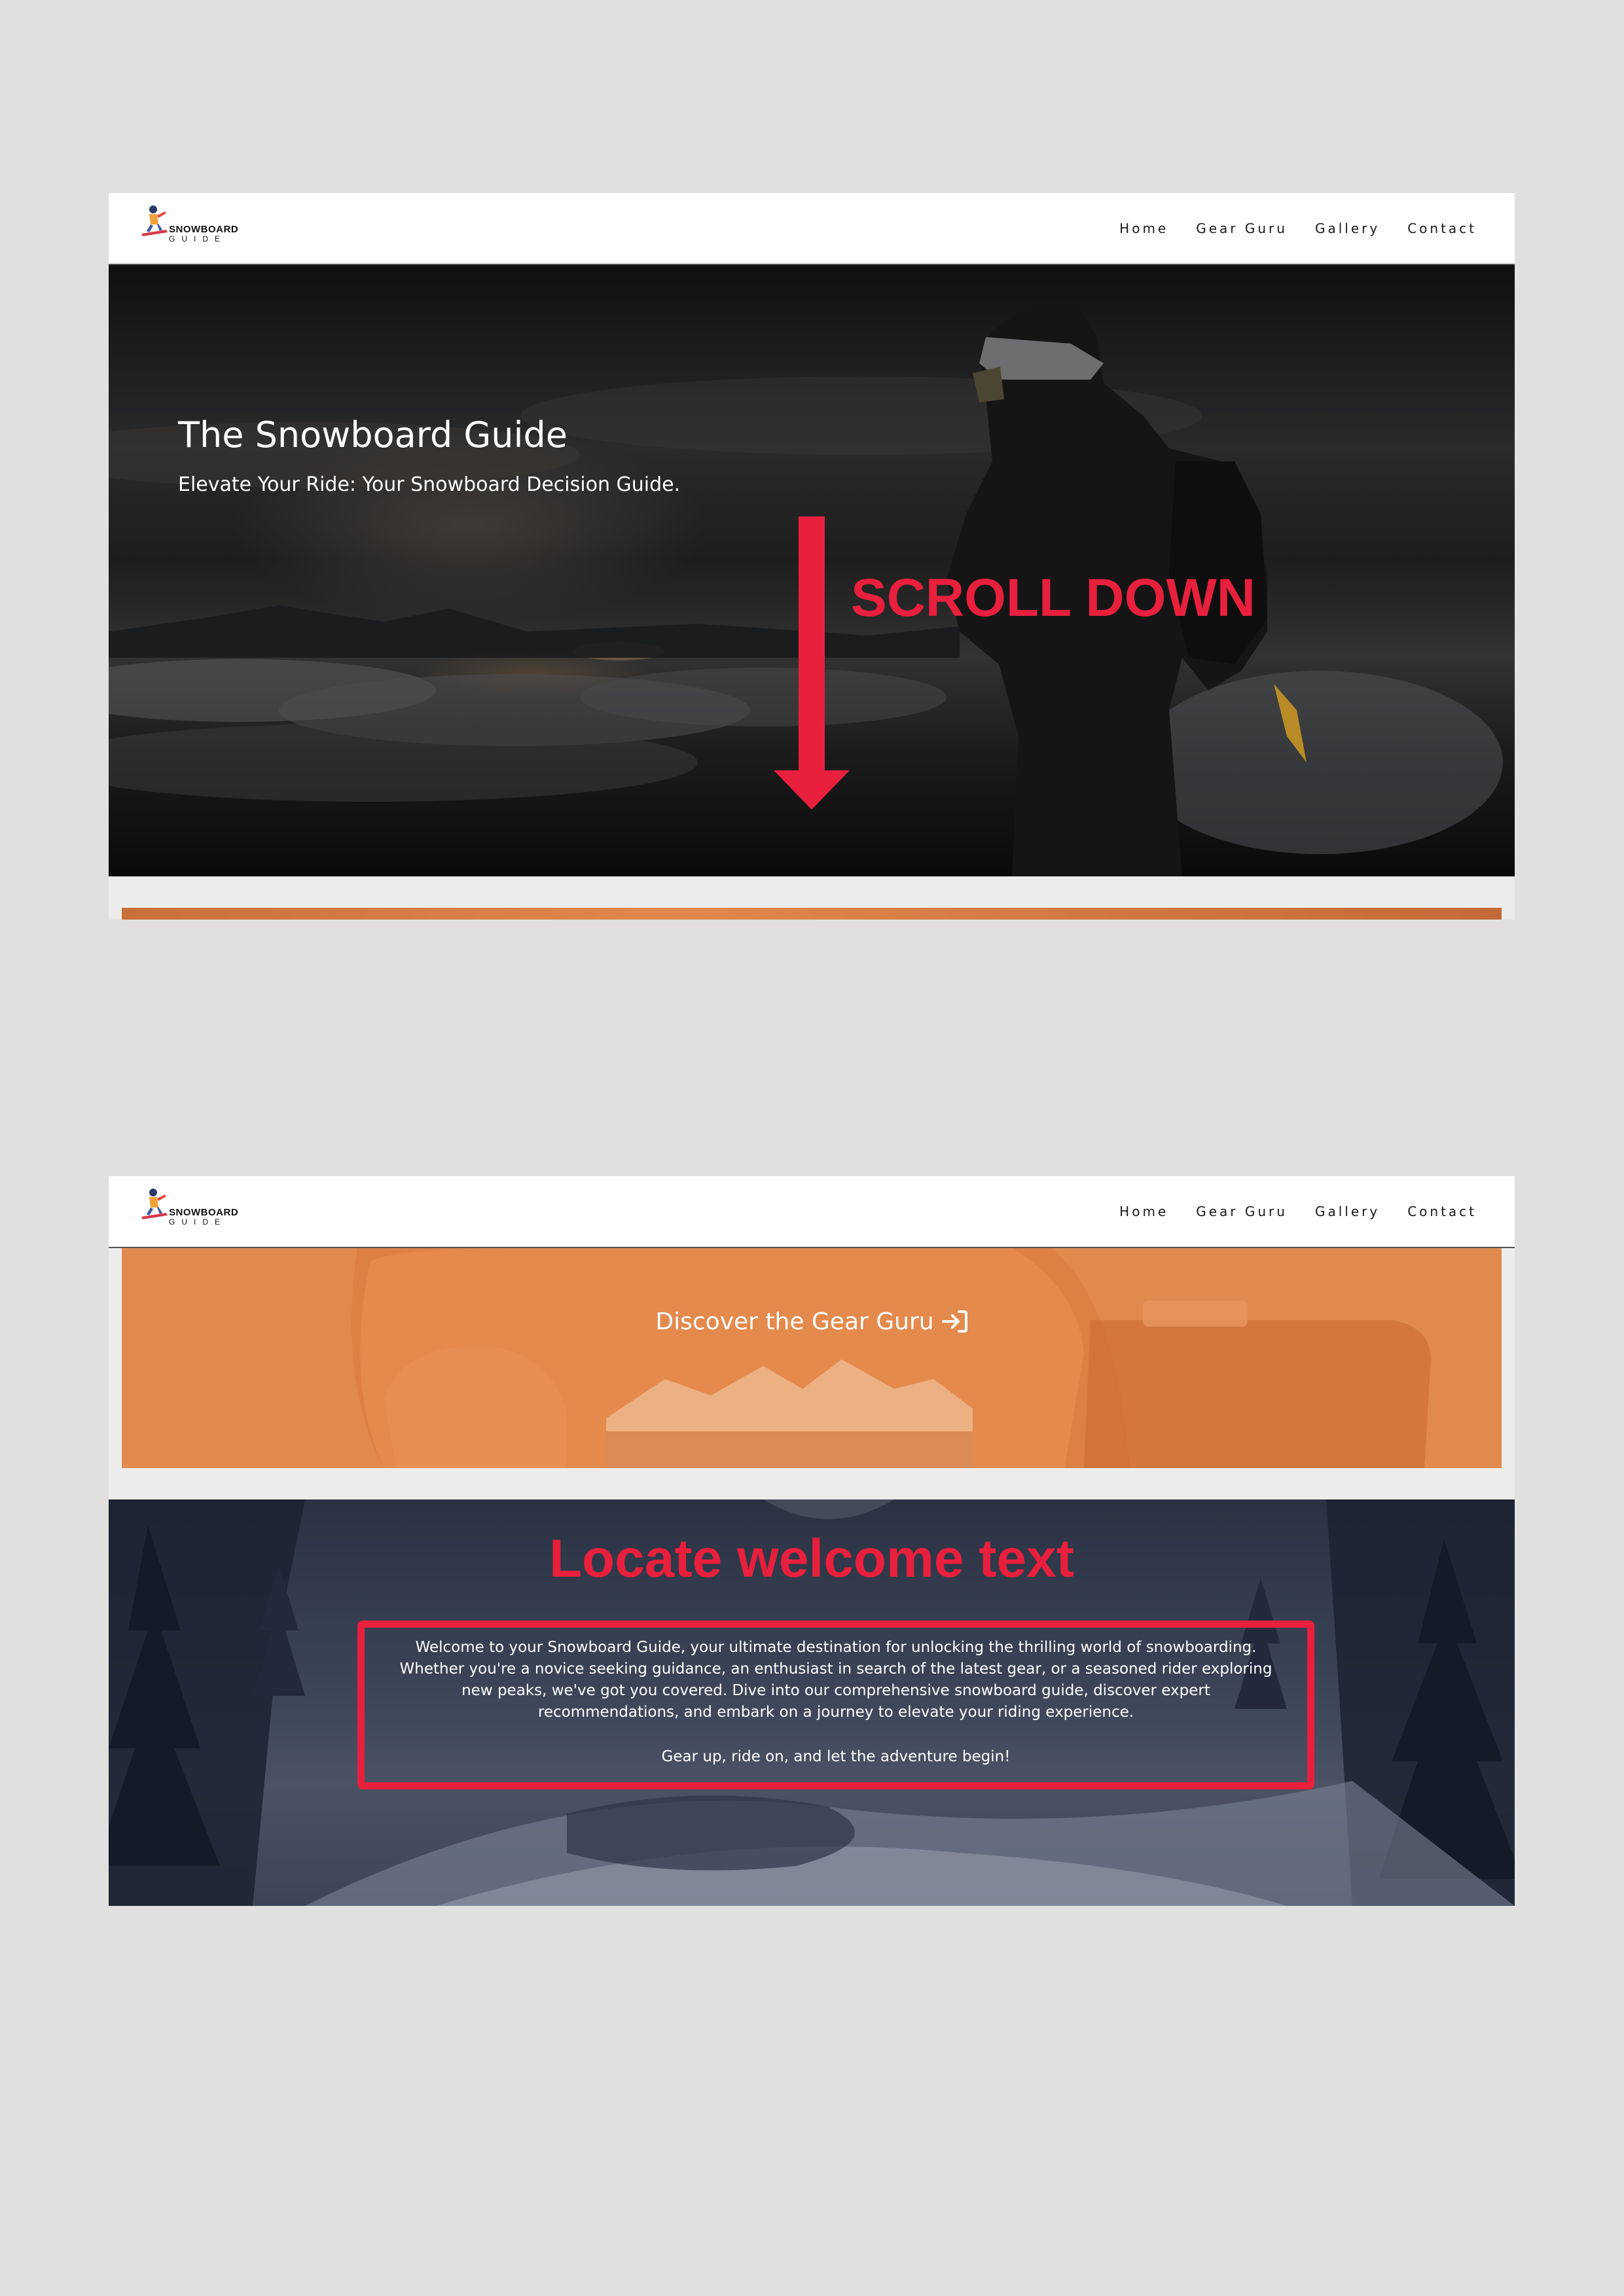 The image size is (1624, 2296). What do you see at coordinates (954, 1321) in the screenshot?
I see `arrow-right-to-bracket-icon` at bounding box center [954, 1321].